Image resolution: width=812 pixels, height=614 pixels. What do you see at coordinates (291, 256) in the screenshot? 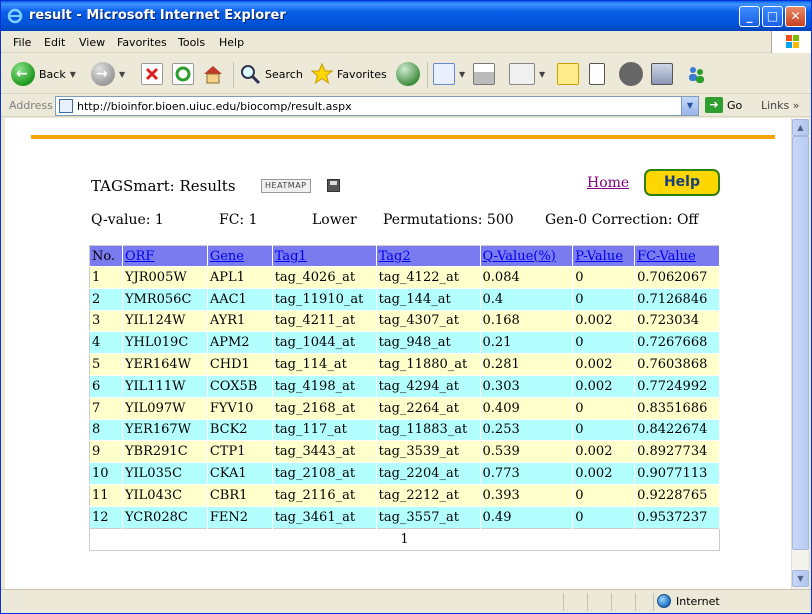
I see `sort-link-tag1: Tag1` at bounding box center [291, 256].